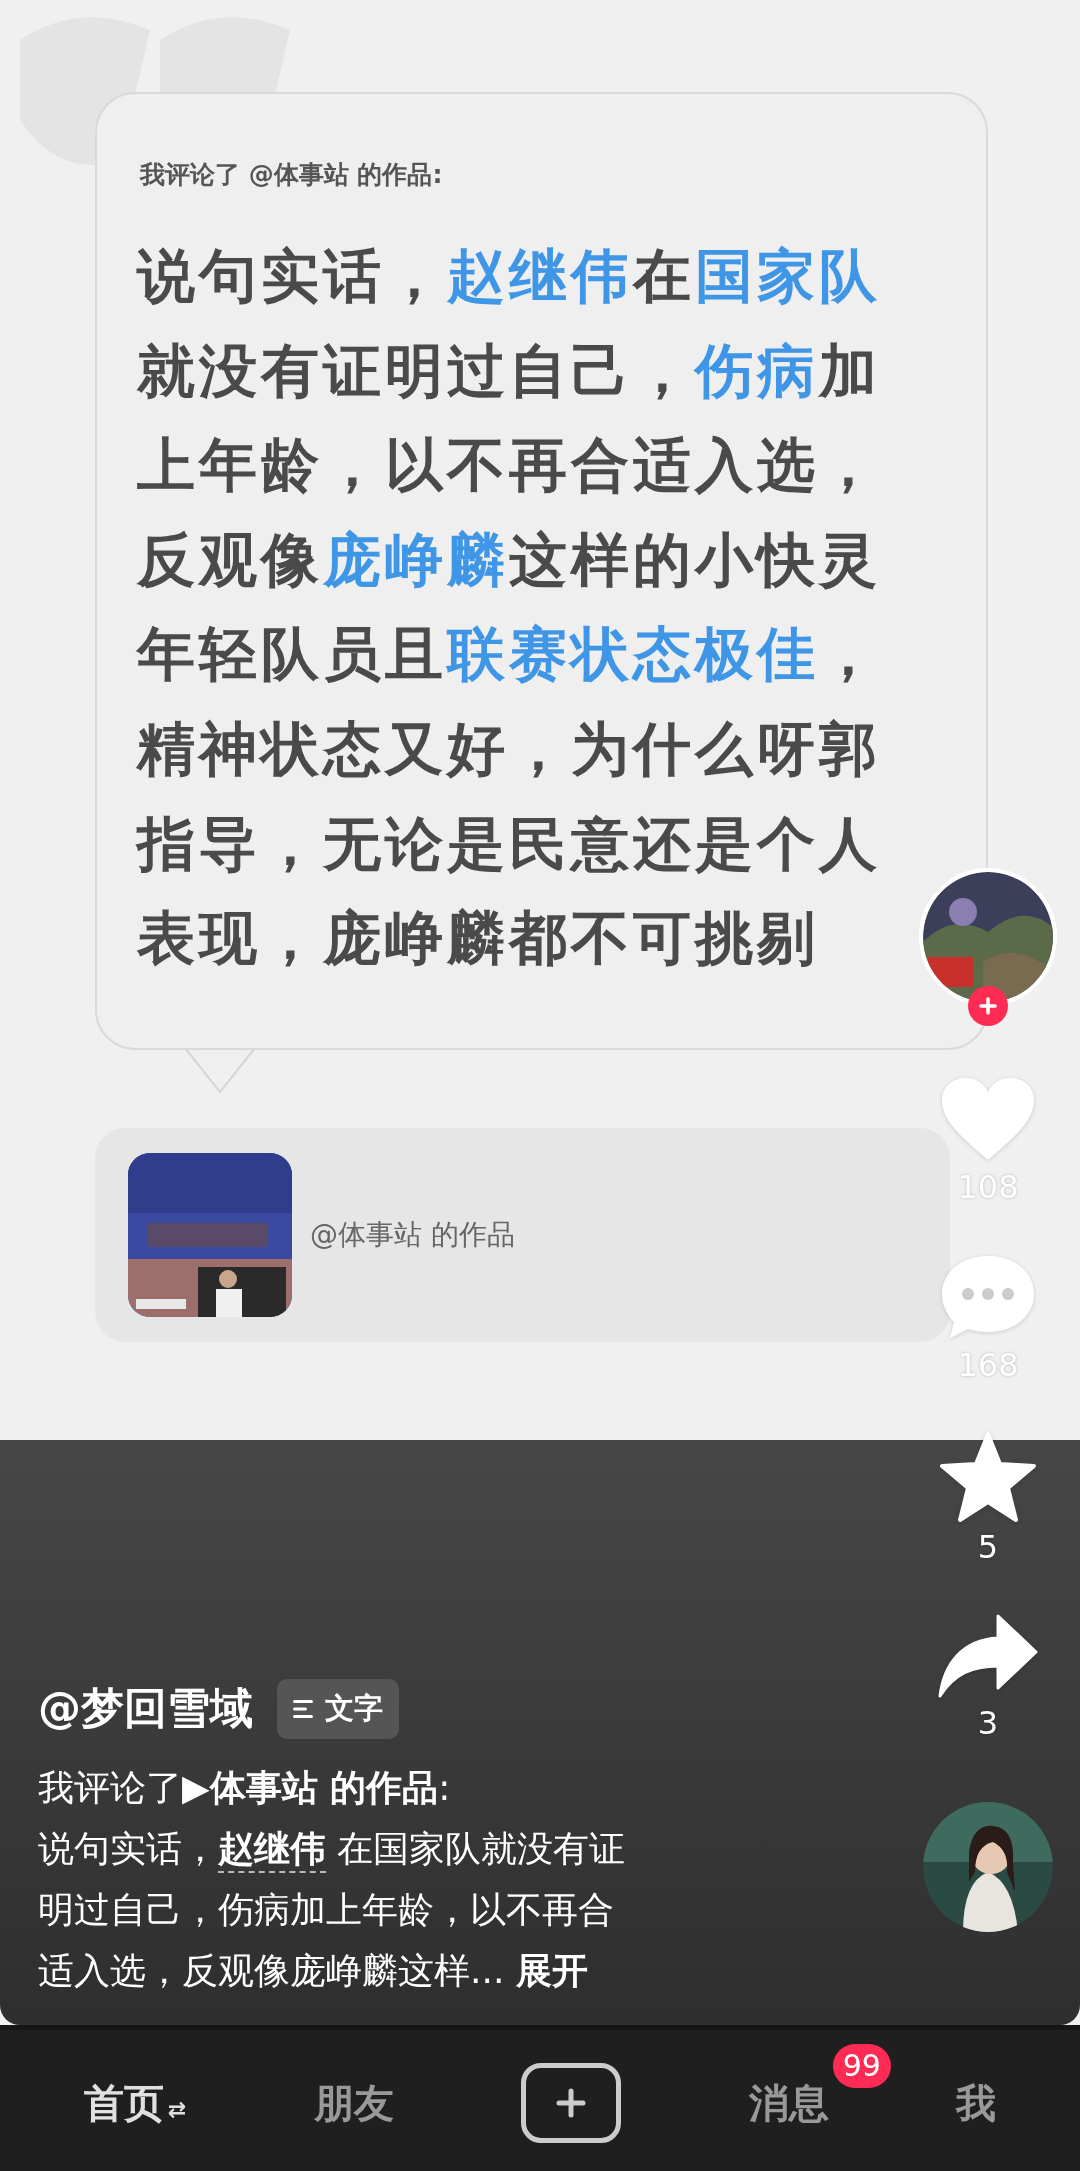 Image resolution: width=1080 pixels, height=2171 pixels. What do you see at coordinates (412, 1235) in the screenshot?
I see `source-label: @体事站 的作品` at bounding box center [412, 1235].